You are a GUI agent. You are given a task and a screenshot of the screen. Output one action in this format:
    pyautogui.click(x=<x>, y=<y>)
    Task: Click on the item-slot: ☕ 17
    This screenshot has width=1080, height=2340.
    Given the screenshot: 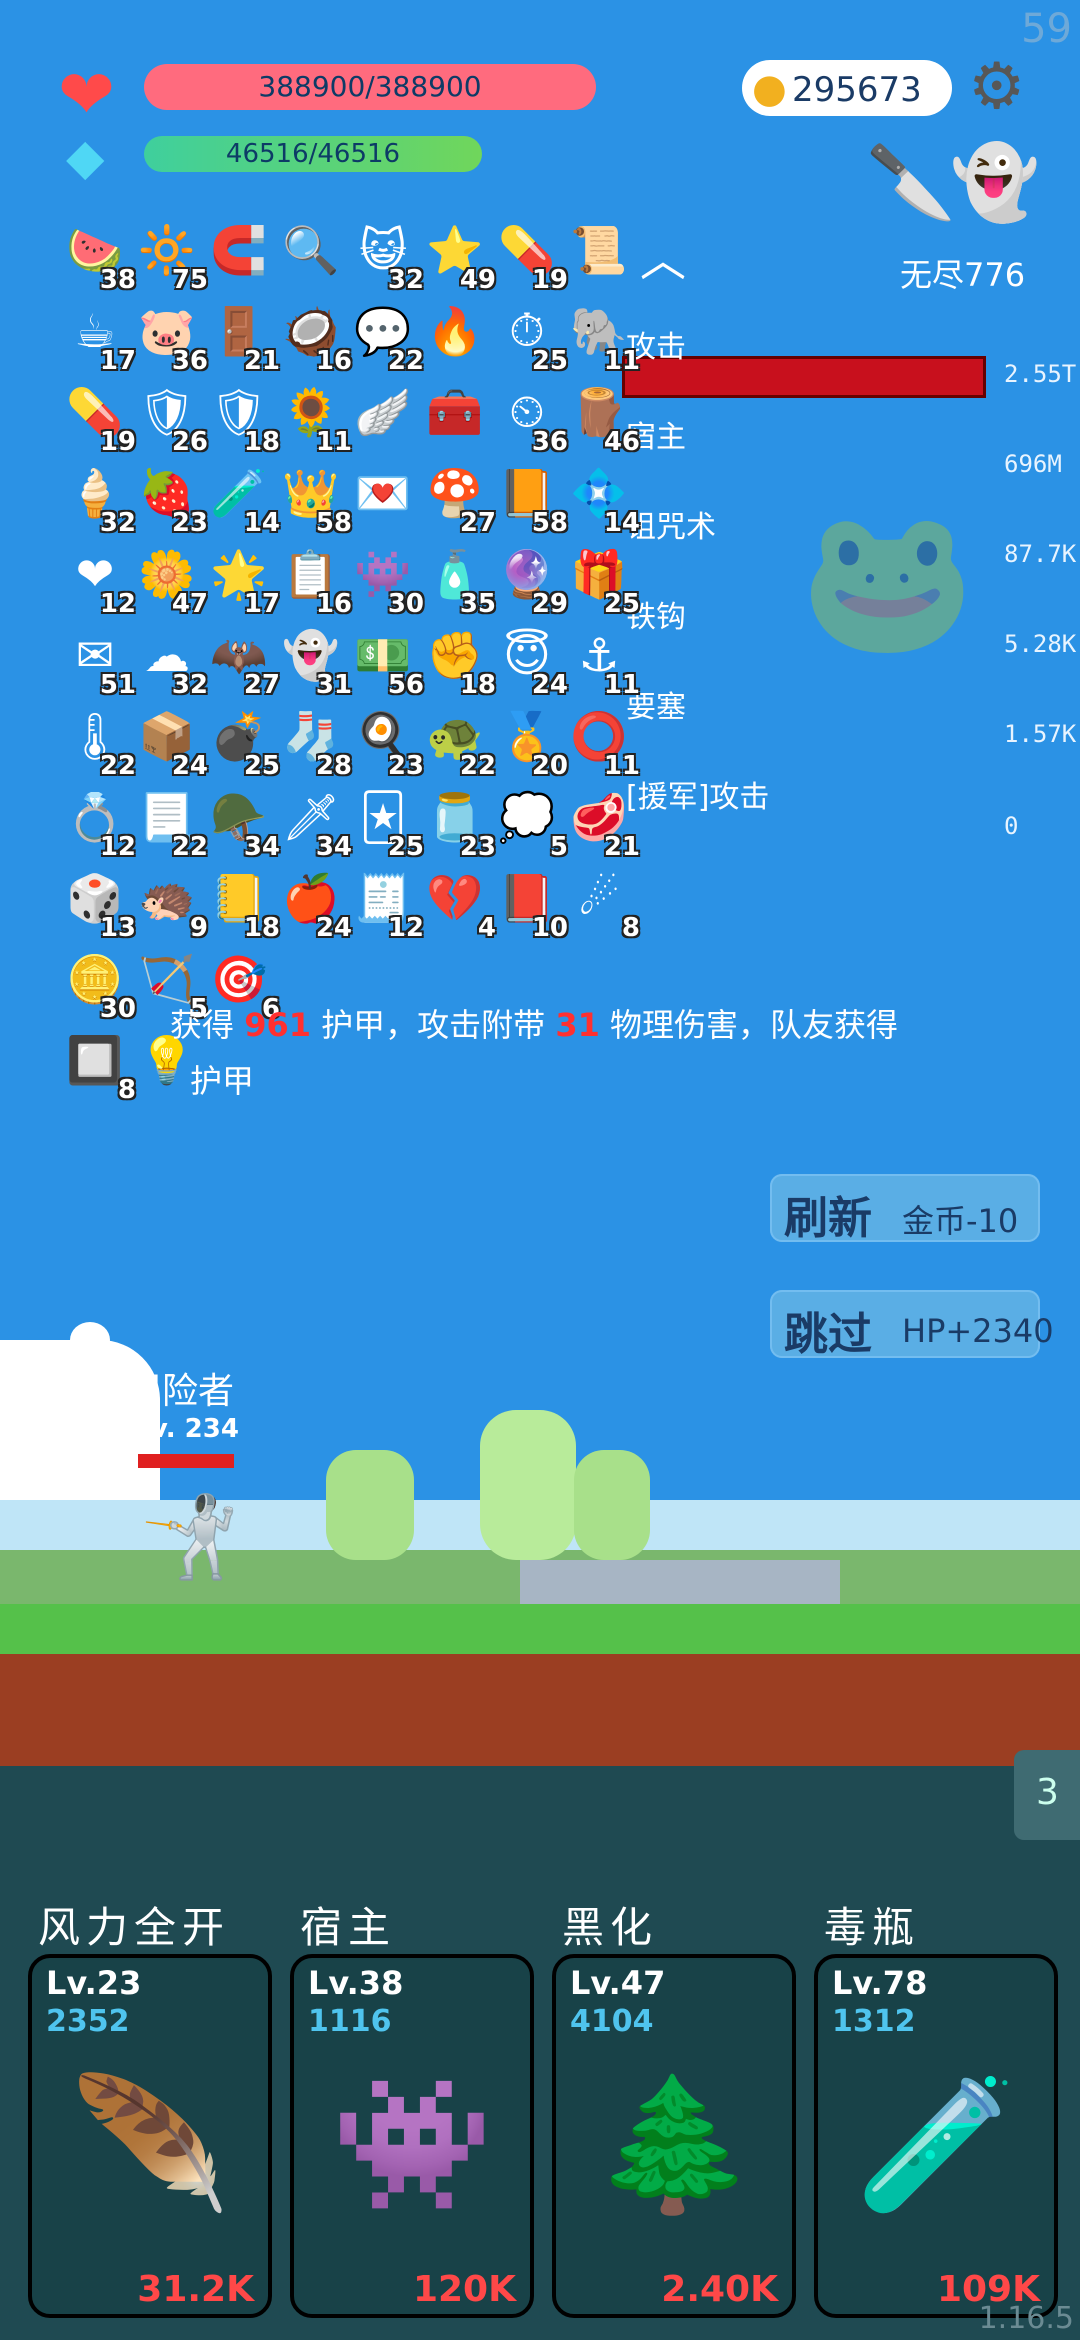 What is the action you would take?
    pyautogui.click(x=98, y=336)
    